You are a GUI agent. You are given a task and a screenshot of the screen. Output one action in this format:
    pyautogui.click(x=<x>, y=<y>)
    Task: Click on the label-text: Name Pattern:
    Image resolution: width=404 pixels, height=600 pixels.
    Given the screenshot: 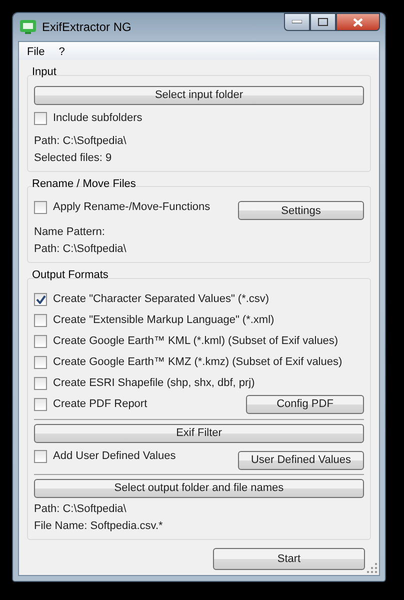 What is the action you would take?
    pyautogui.click(x=70, y=232)
    